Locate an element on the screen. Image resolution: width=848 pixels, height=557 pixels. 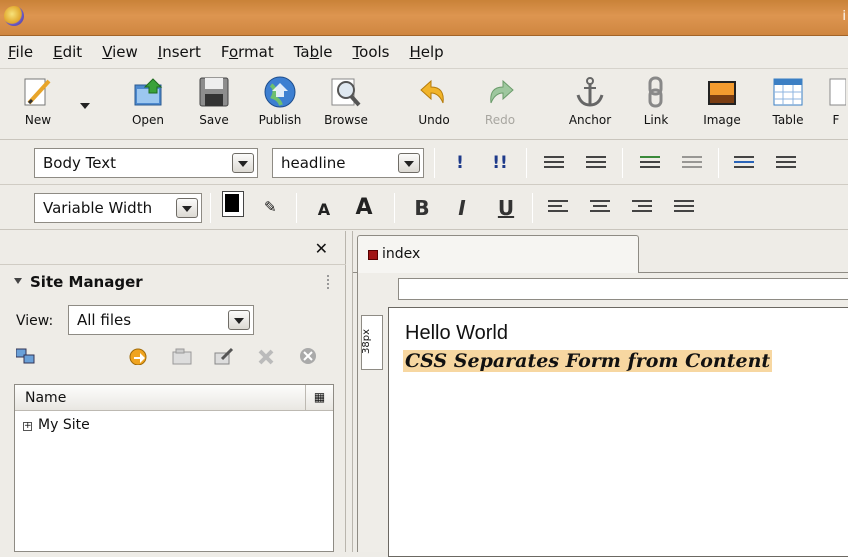
numbered-list-icon is located at coordinates (554, 164).